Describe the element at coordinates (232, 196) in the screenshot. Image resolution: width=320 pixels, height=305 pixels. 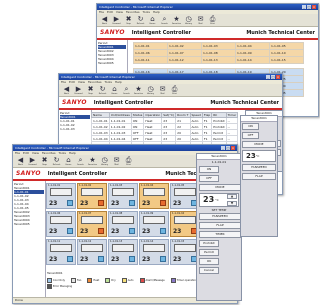
I see `temp-up-icon: ▲` at that location.